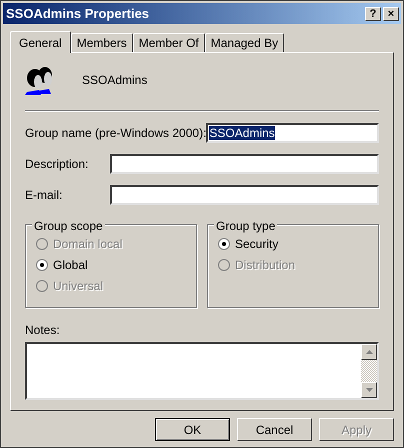 The width and height of the screenshot is (404, 448). Describe the element at coordinates (292, 133) in the screenshot. I see `input-field: SSOAdmins` at that location.